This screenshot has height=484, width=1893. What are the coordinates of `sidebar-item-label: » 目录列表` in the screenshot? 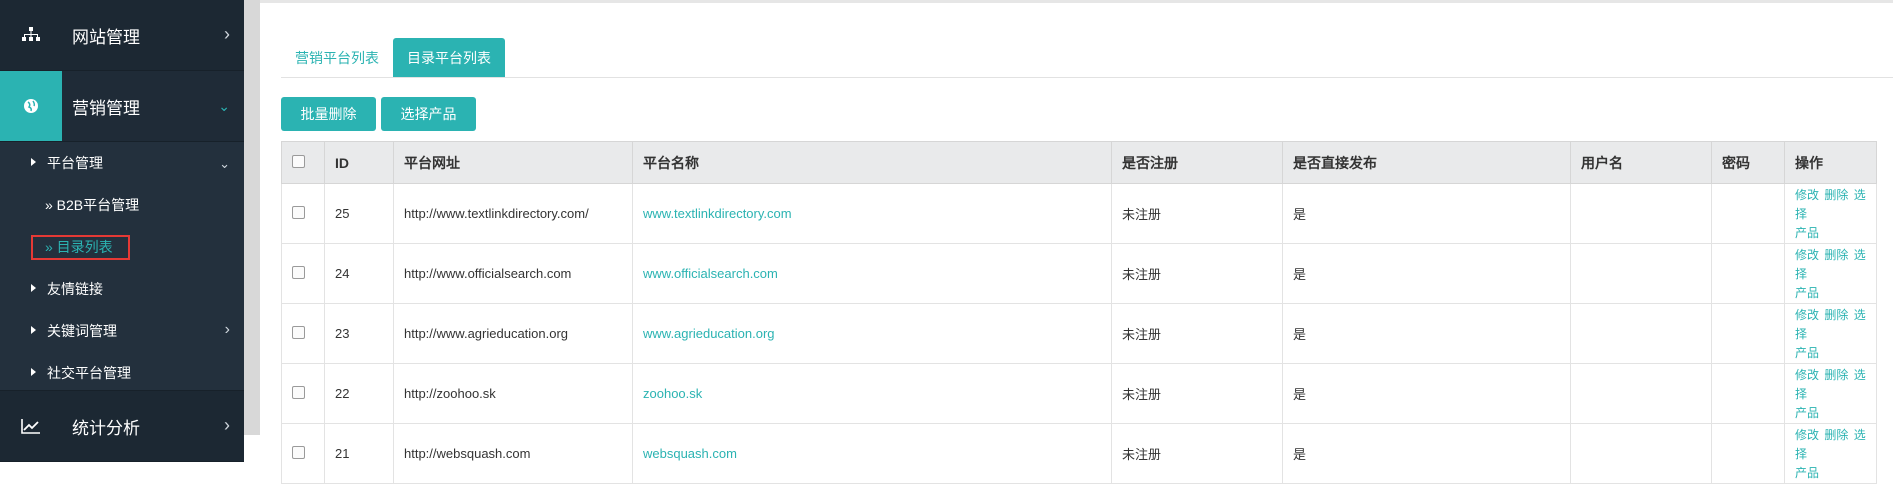 It's located at (79, 247).